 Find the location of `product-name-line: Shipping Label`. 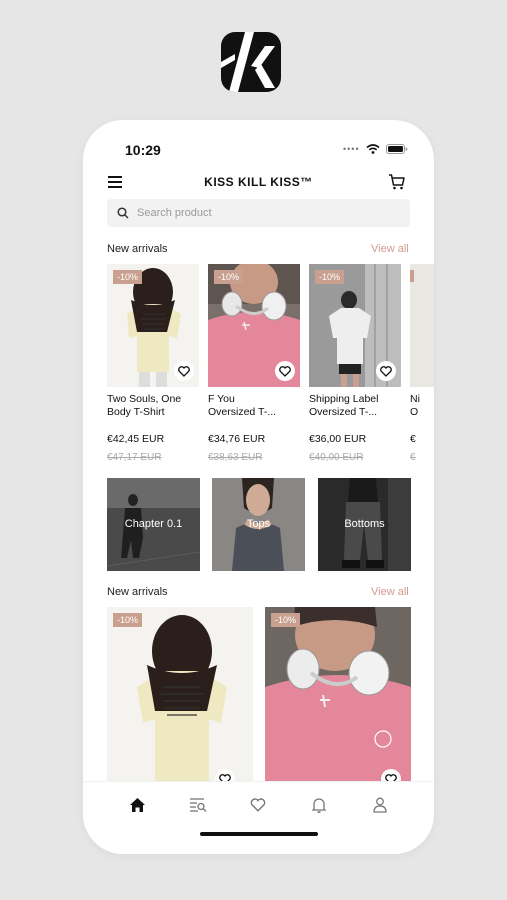

product-name-line: Shipping Label is located at coordinates (344, 399).